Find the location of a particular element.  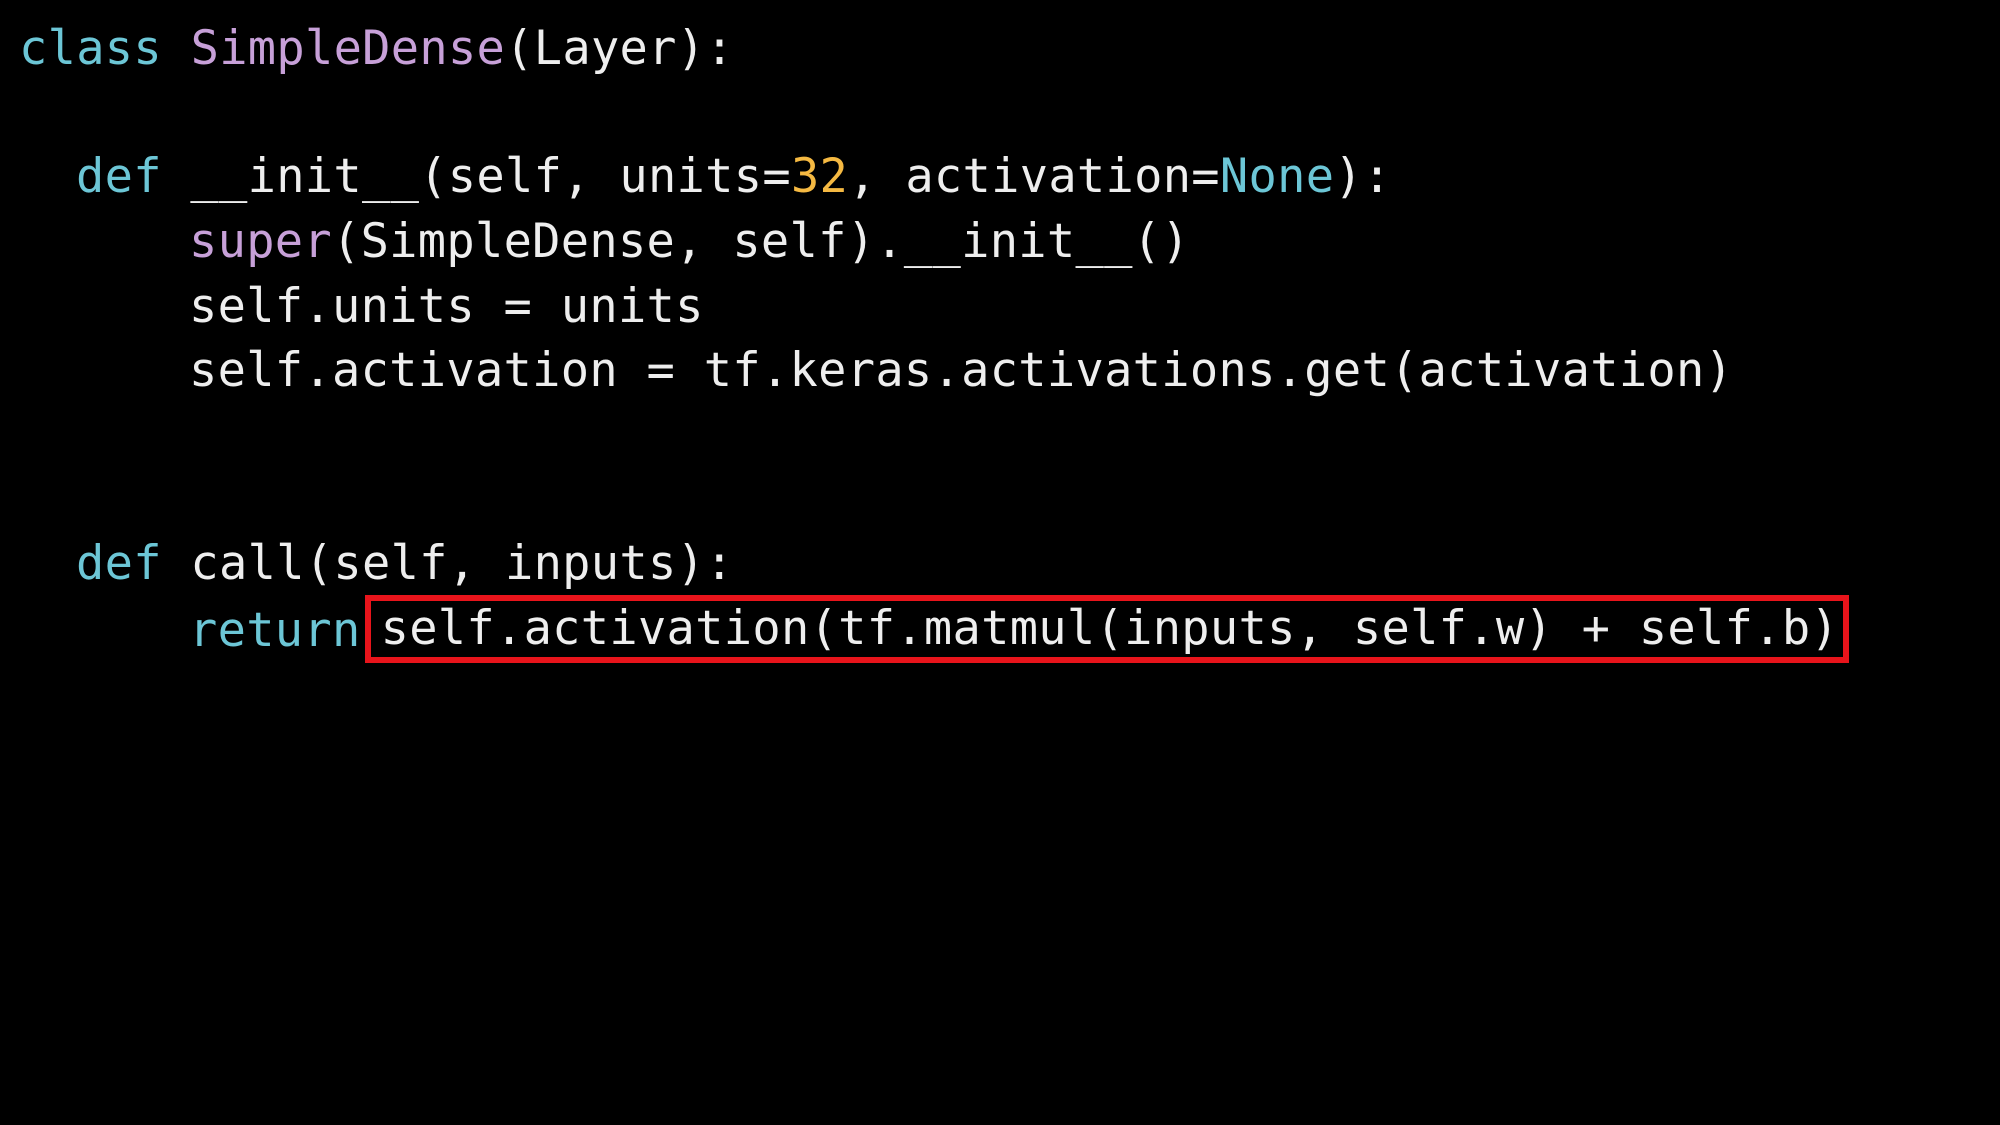

class-base: (Layer): is located at coordinates (619, 48).